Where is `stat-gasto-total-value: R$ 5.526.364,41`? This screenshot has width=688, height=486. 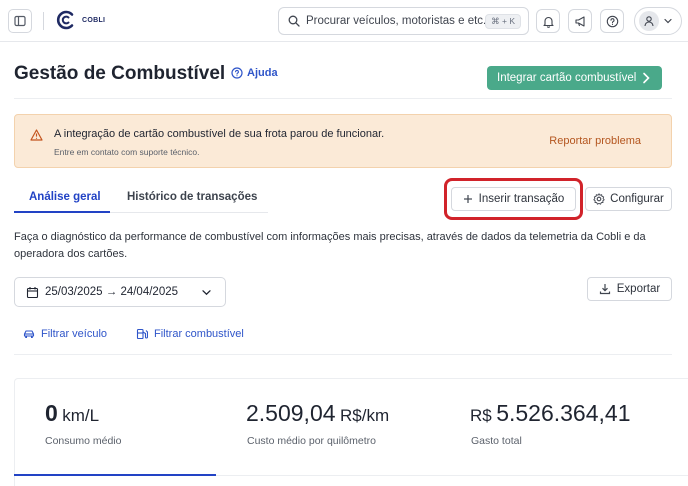 stat-gasto-total-value: R$ 5.526.364,41 is located at coordinates (550, 413).